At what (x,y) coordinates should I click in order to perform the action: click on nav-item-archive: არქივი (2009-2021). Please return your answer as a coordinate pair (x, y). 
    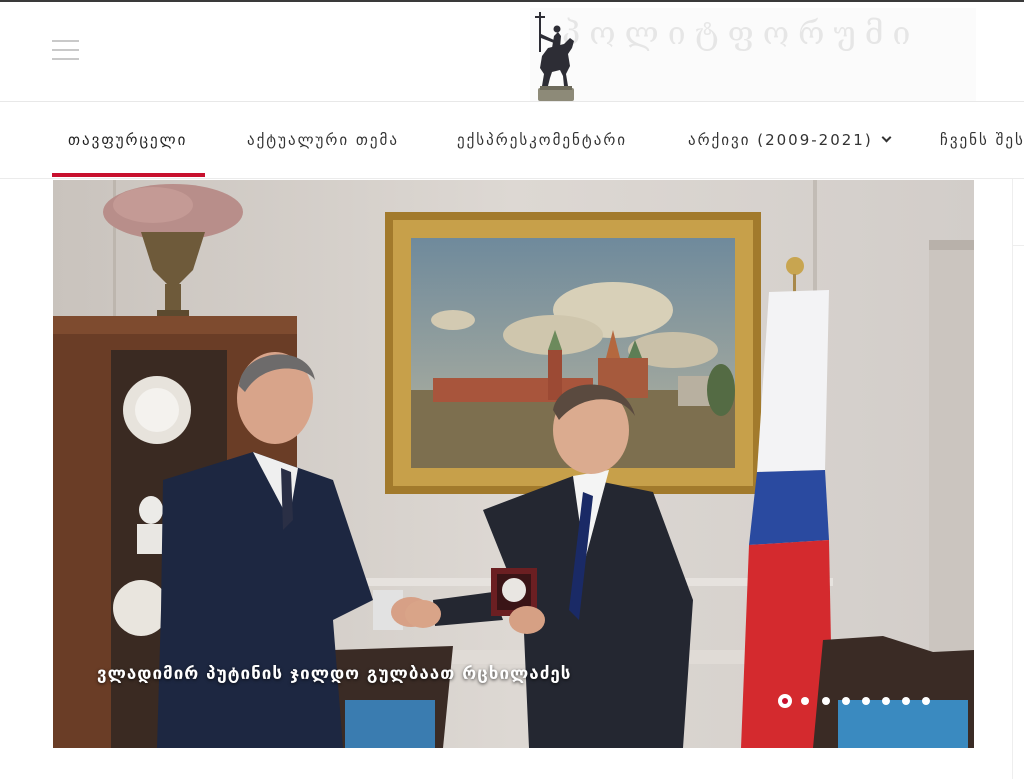
    Looking at the image, I should click on (790, 140).